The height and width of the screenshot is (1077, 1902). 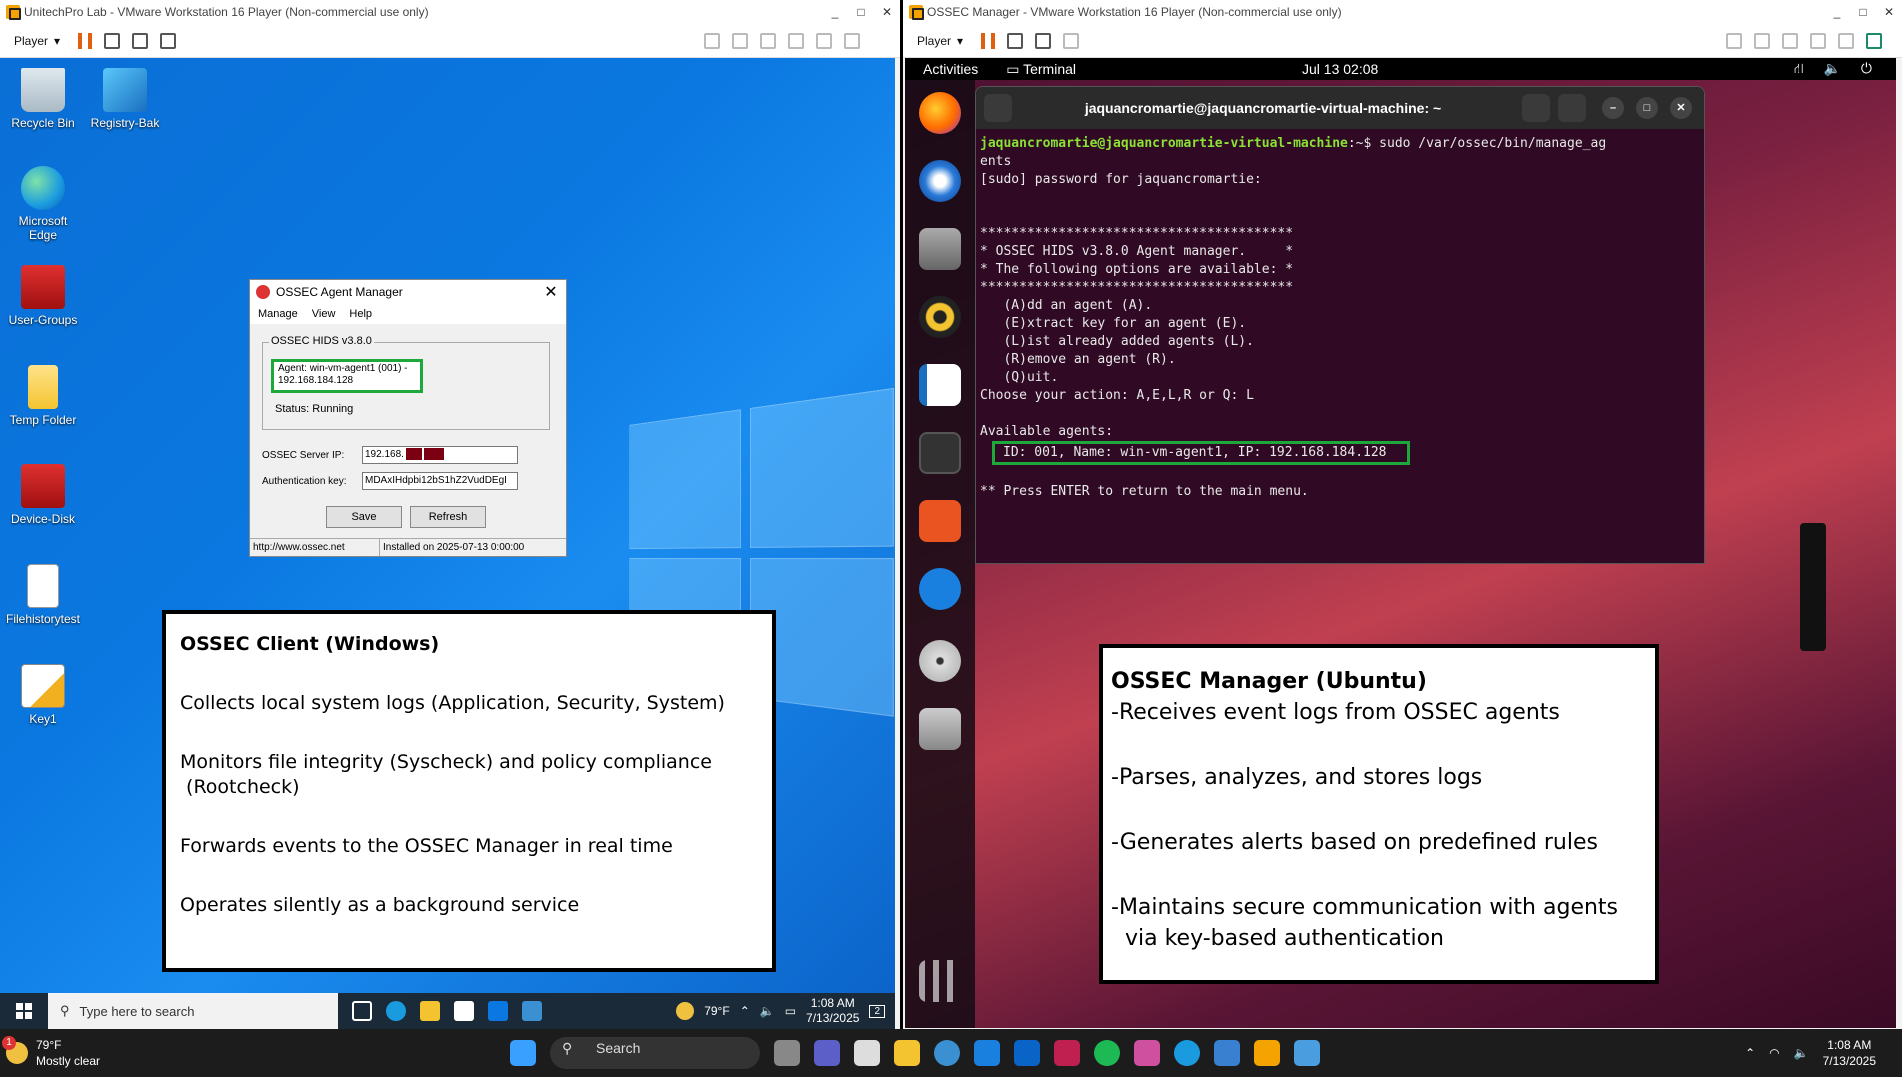 I want to click on teams-icon, so click(x=827, y=1053).